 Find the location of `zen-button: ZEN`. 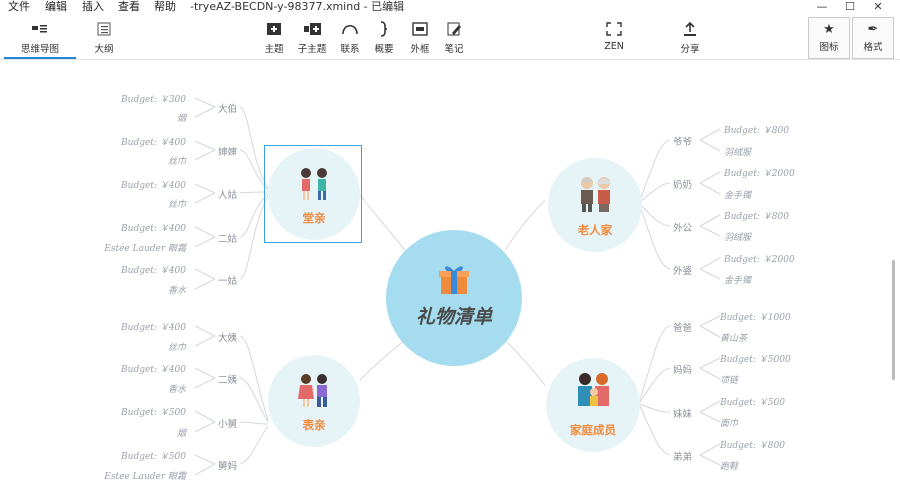

zen-button: ZEN is located at coordinates (614, 36).